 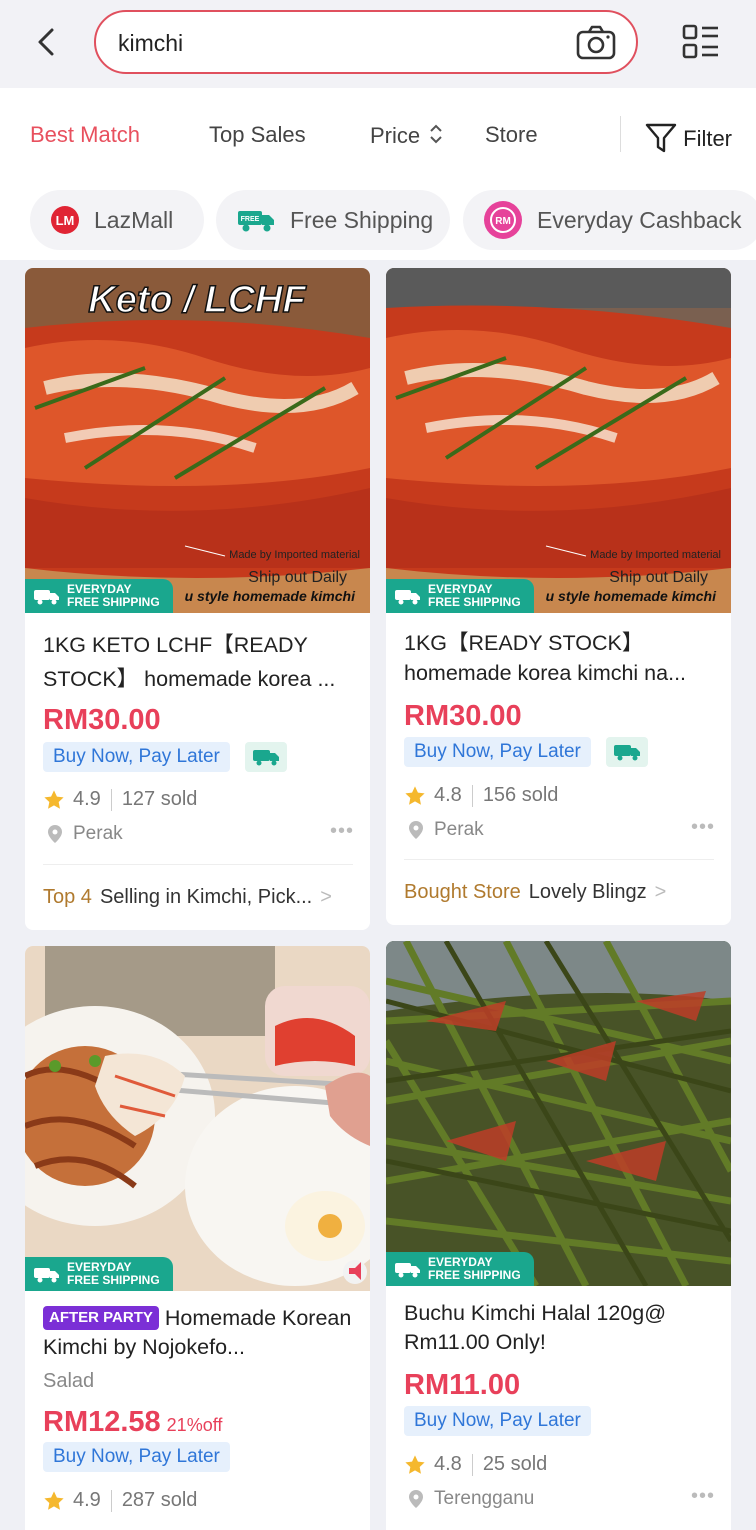 What do you see at coordinates (194, 1425) in the screenshot?
I see `discount-badge: 21%off` at bounding box center [194, 1425].